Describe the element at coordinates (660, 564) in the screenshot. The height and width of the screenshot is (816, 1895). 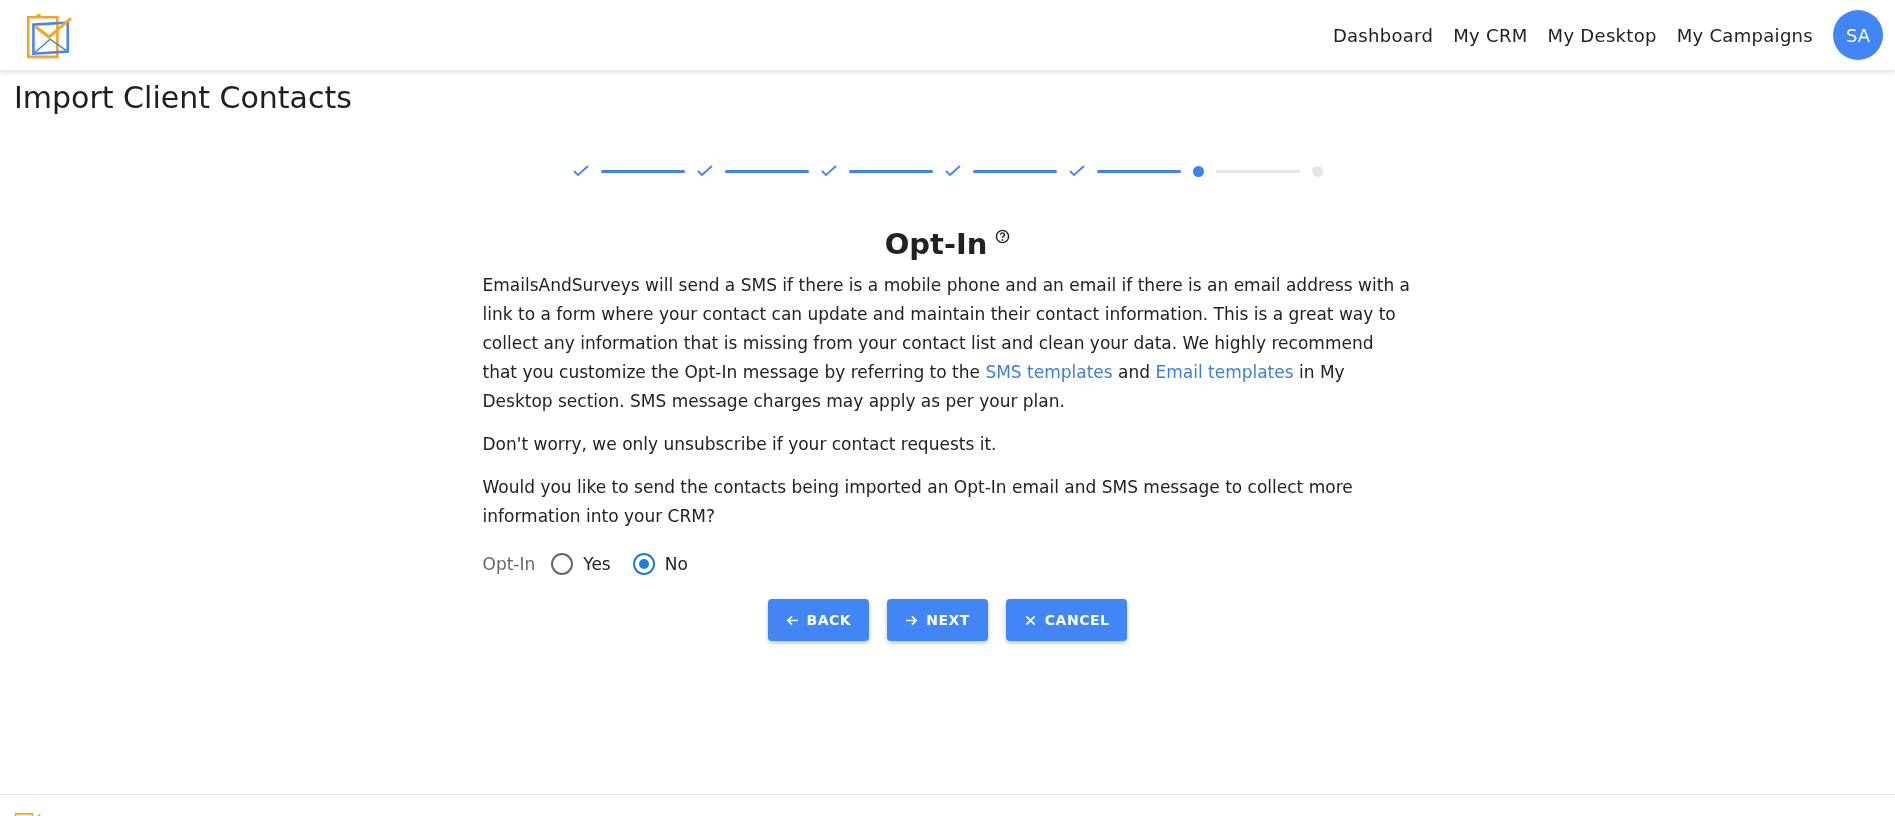
I see `radio-option: No` at that location.